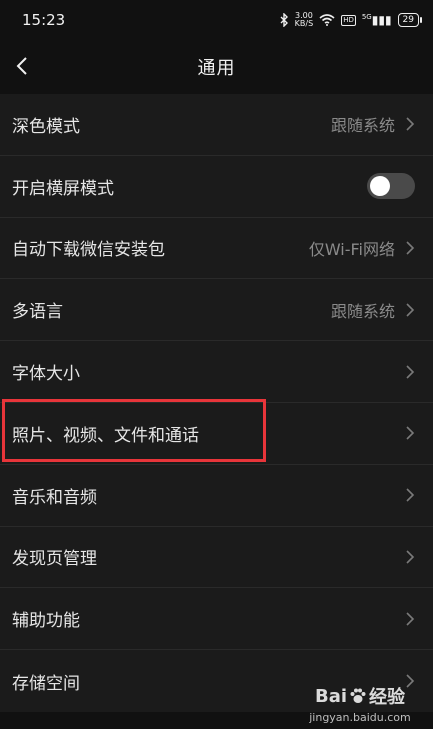  I want to click on setting-label: 音乐和音频, so click(54, 497).